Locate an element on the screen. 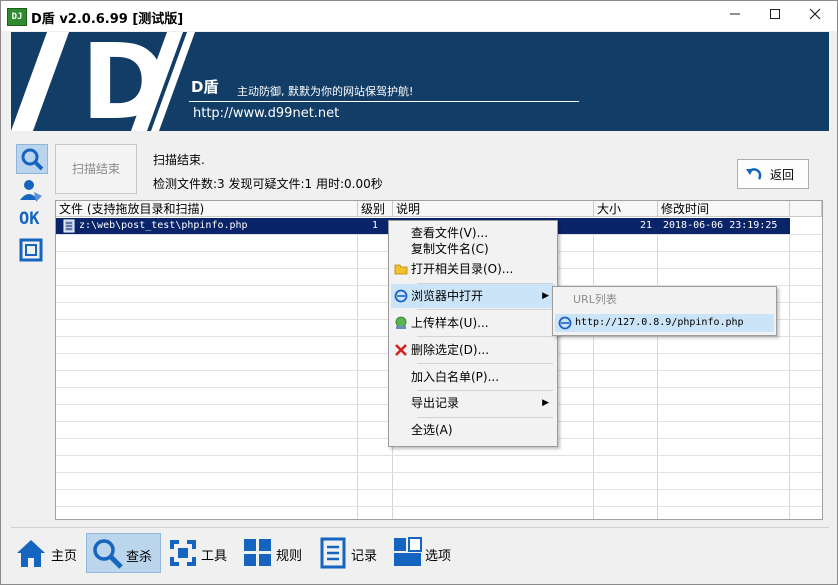 This screenshot has width=838, height=585. toolbar-label: 记录 is located at coordinates (364, 556).